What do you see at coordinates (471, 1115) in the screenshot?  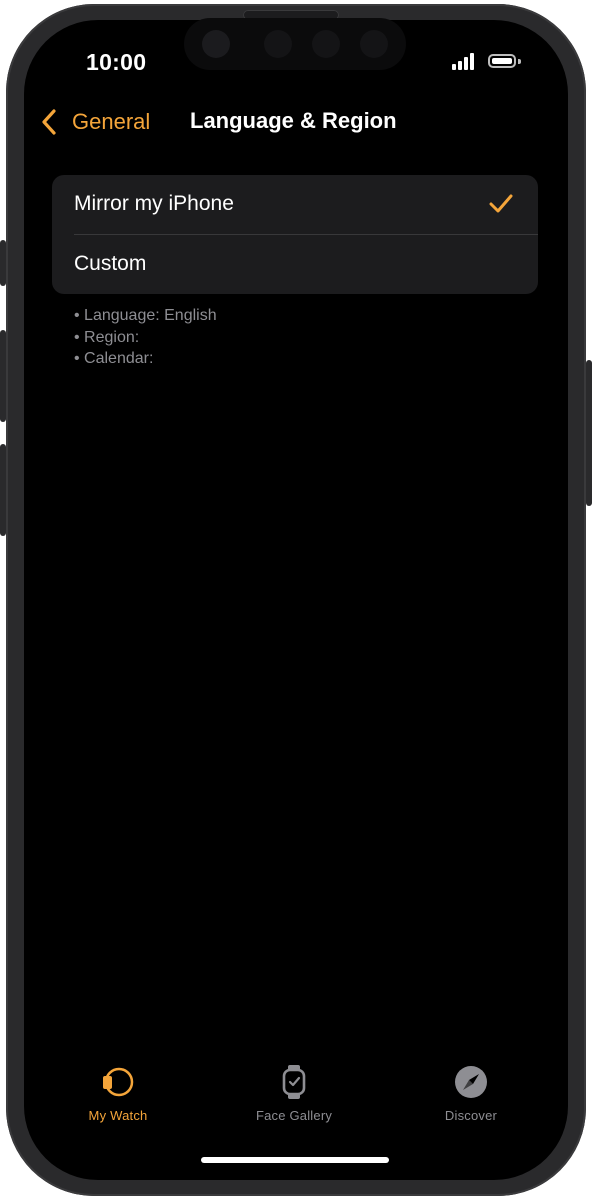 I see `tab-label: Discover` at bounding box center [471, 1115].